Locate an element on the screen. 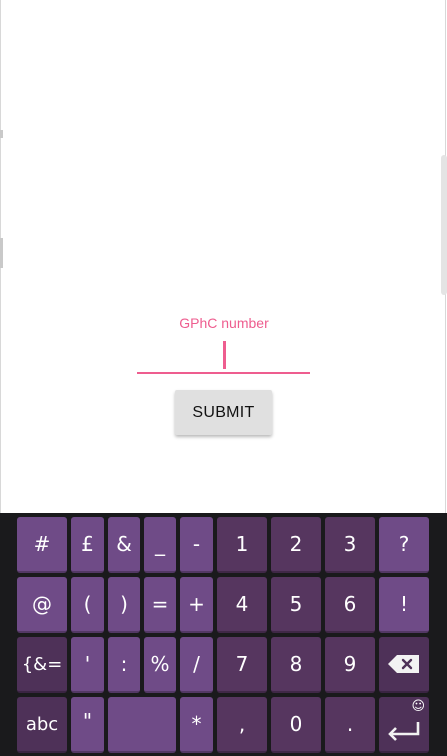 This screenshot has width=447, height=756. key-close-paren: ) is located at coordinates (124, 605).